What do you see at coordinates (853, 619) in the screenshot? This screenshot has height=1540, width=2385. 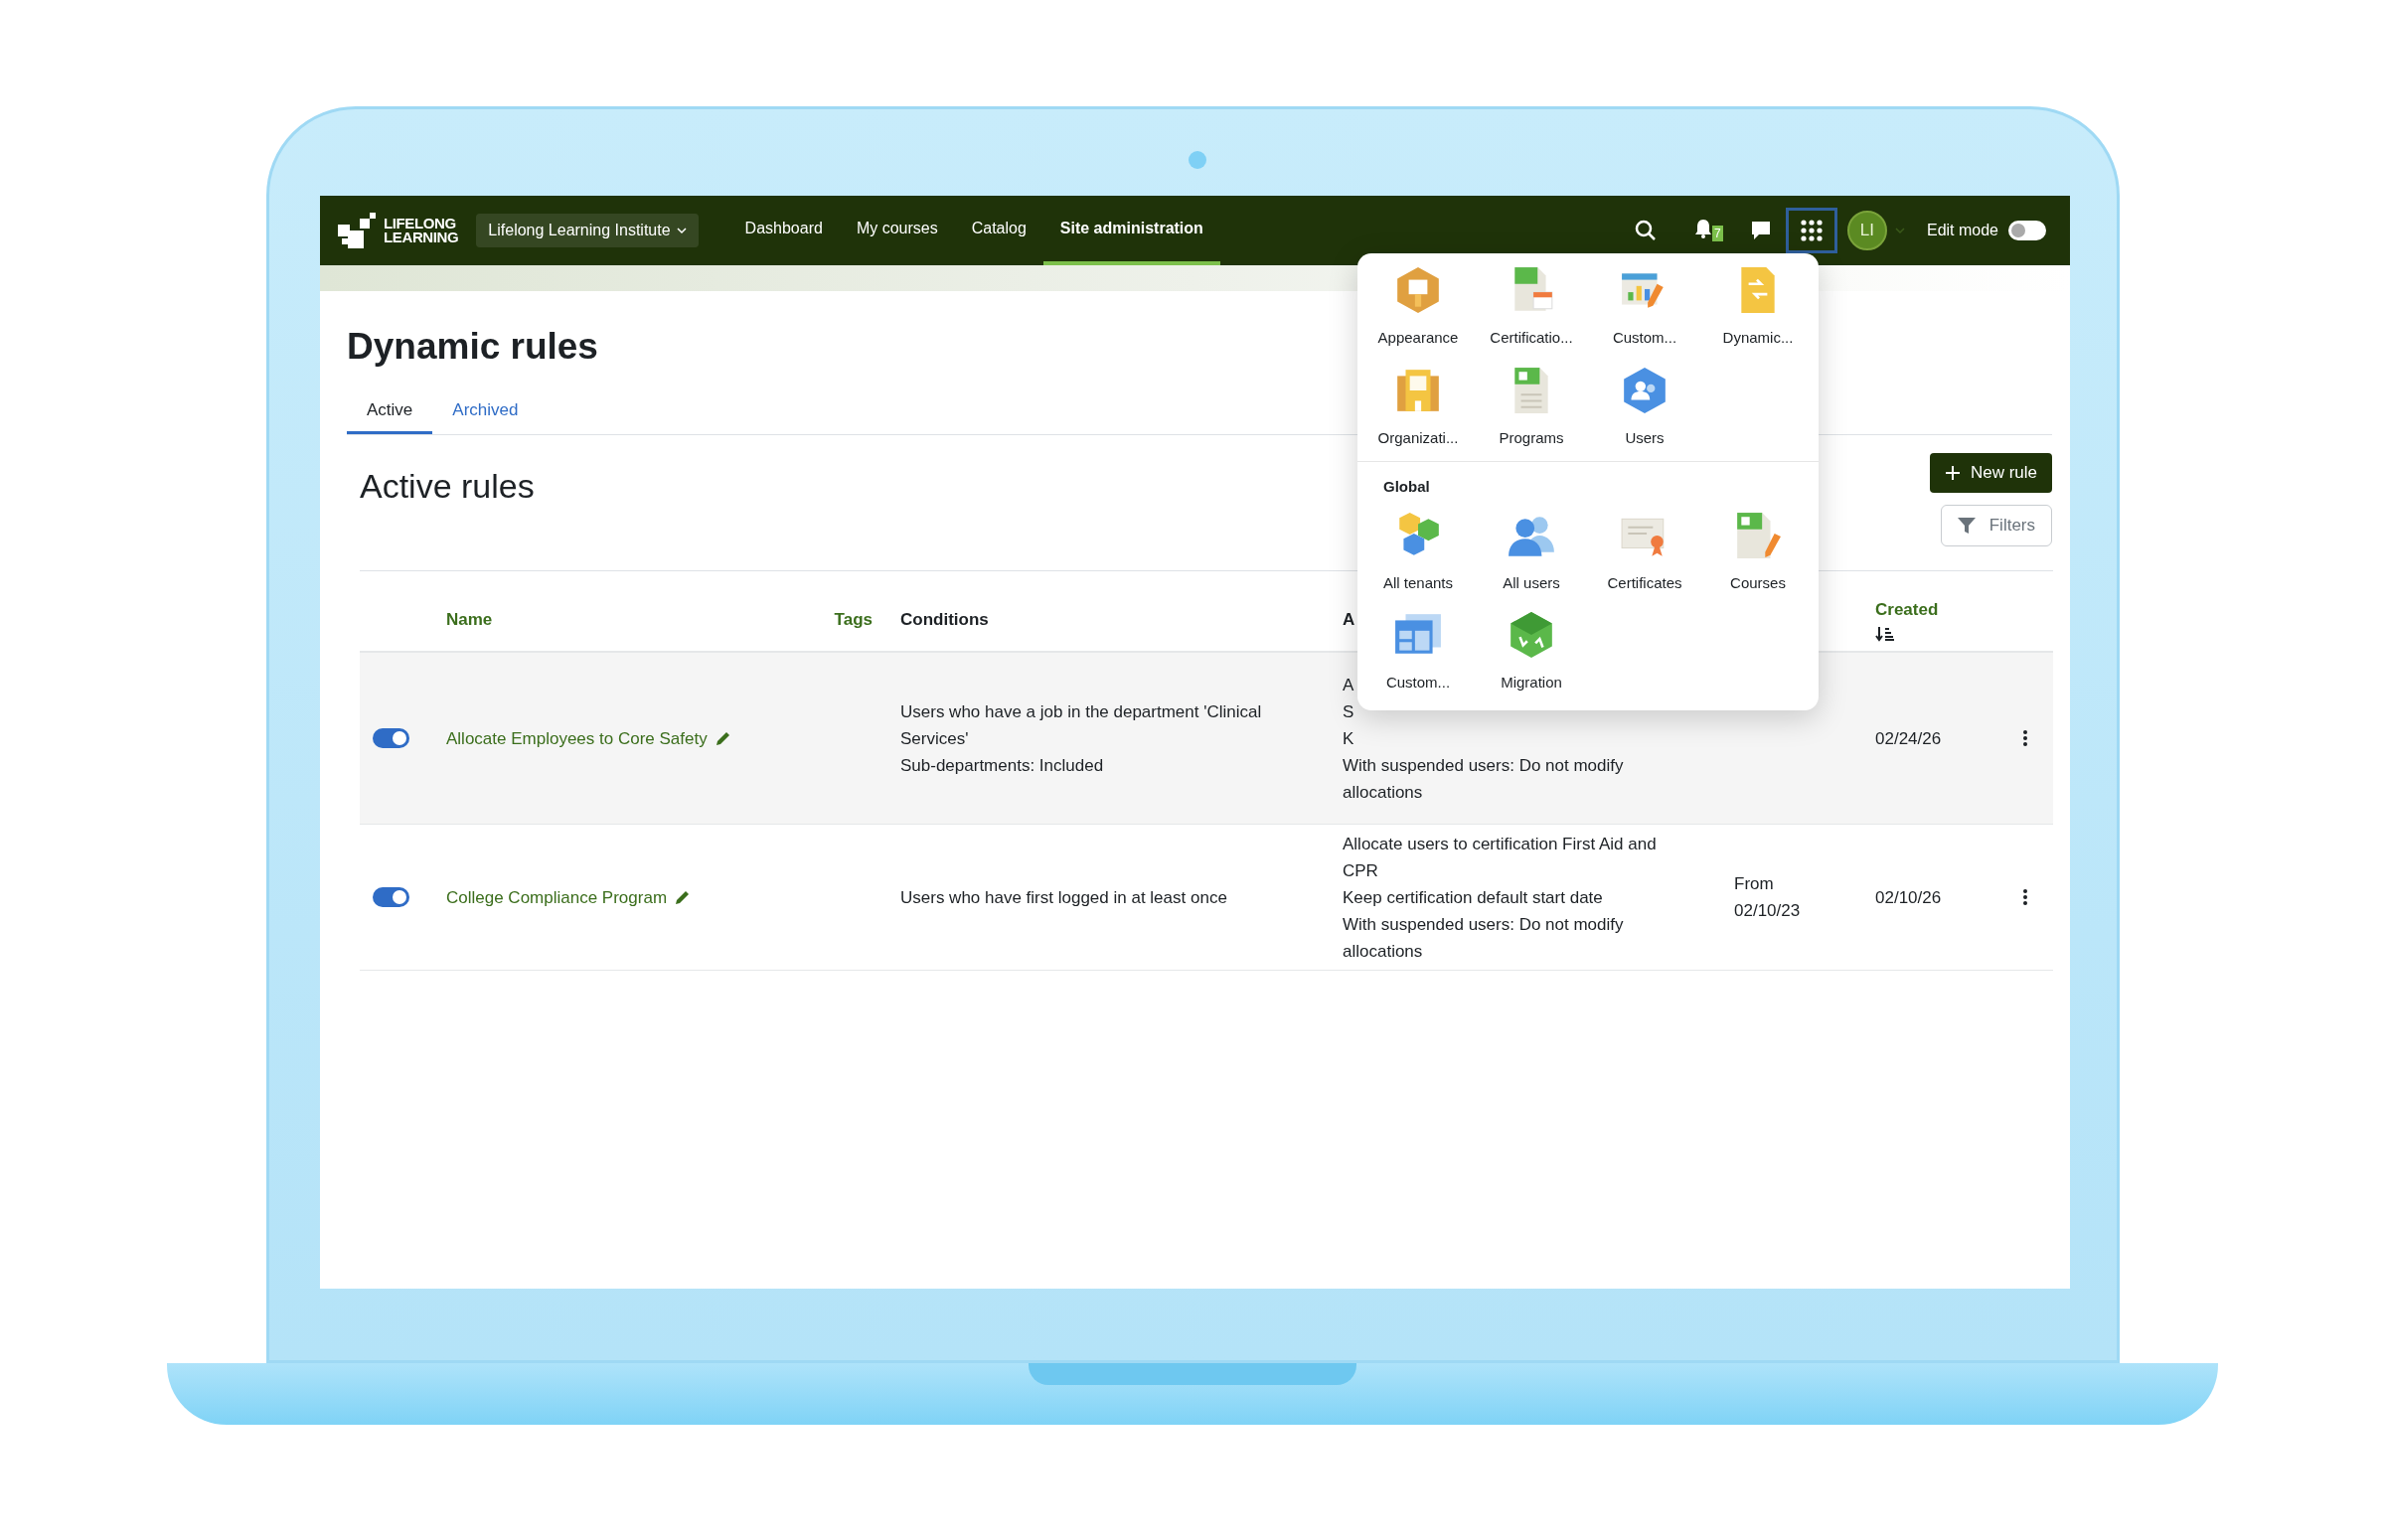 I see `column-header: Tags` at bounding box center [853, 619].